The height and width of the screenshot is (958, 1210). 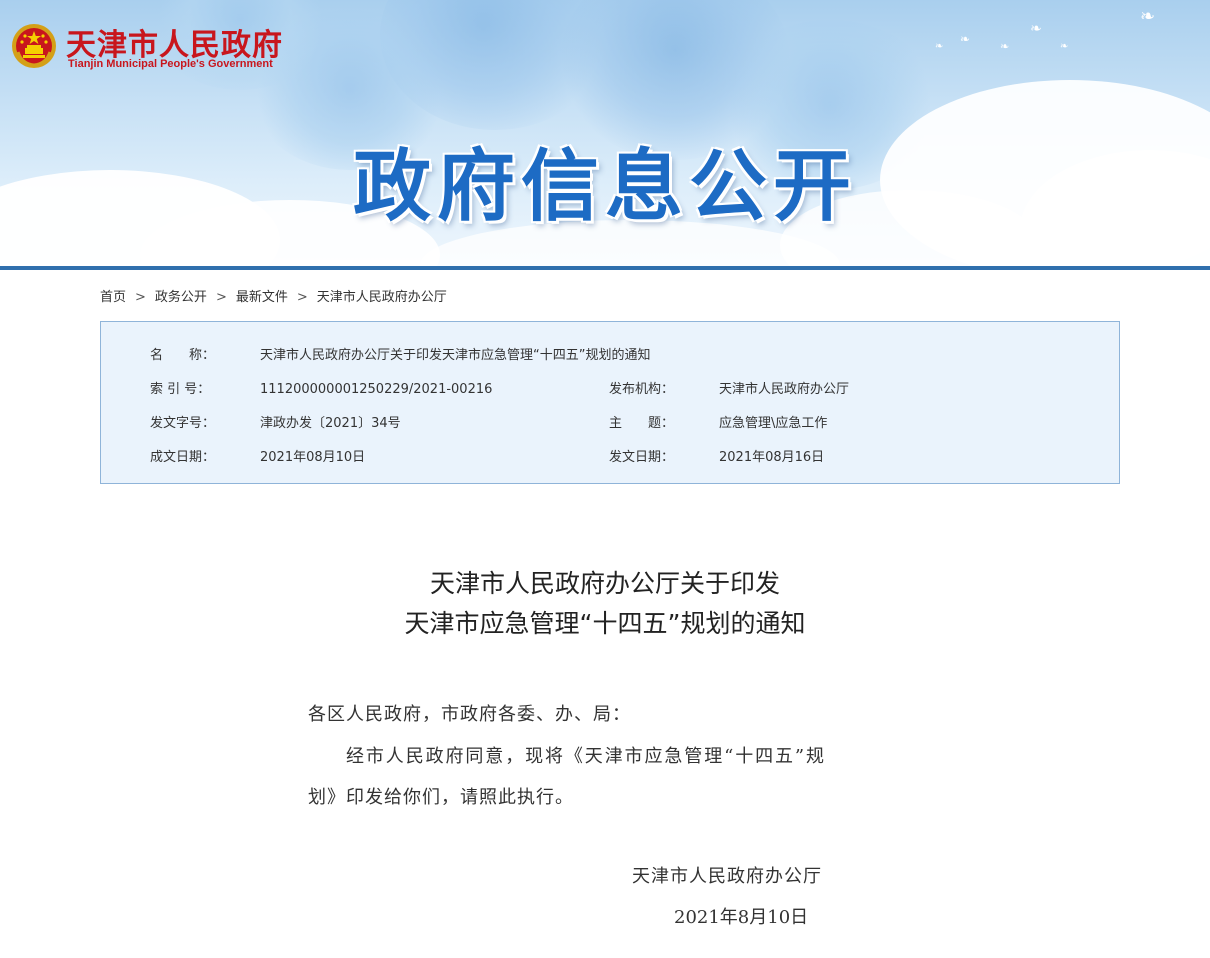 I want to click on info-row-doc-number: 发文字号： 津政办发〔2021〕34号, so click(x=275, y=421).